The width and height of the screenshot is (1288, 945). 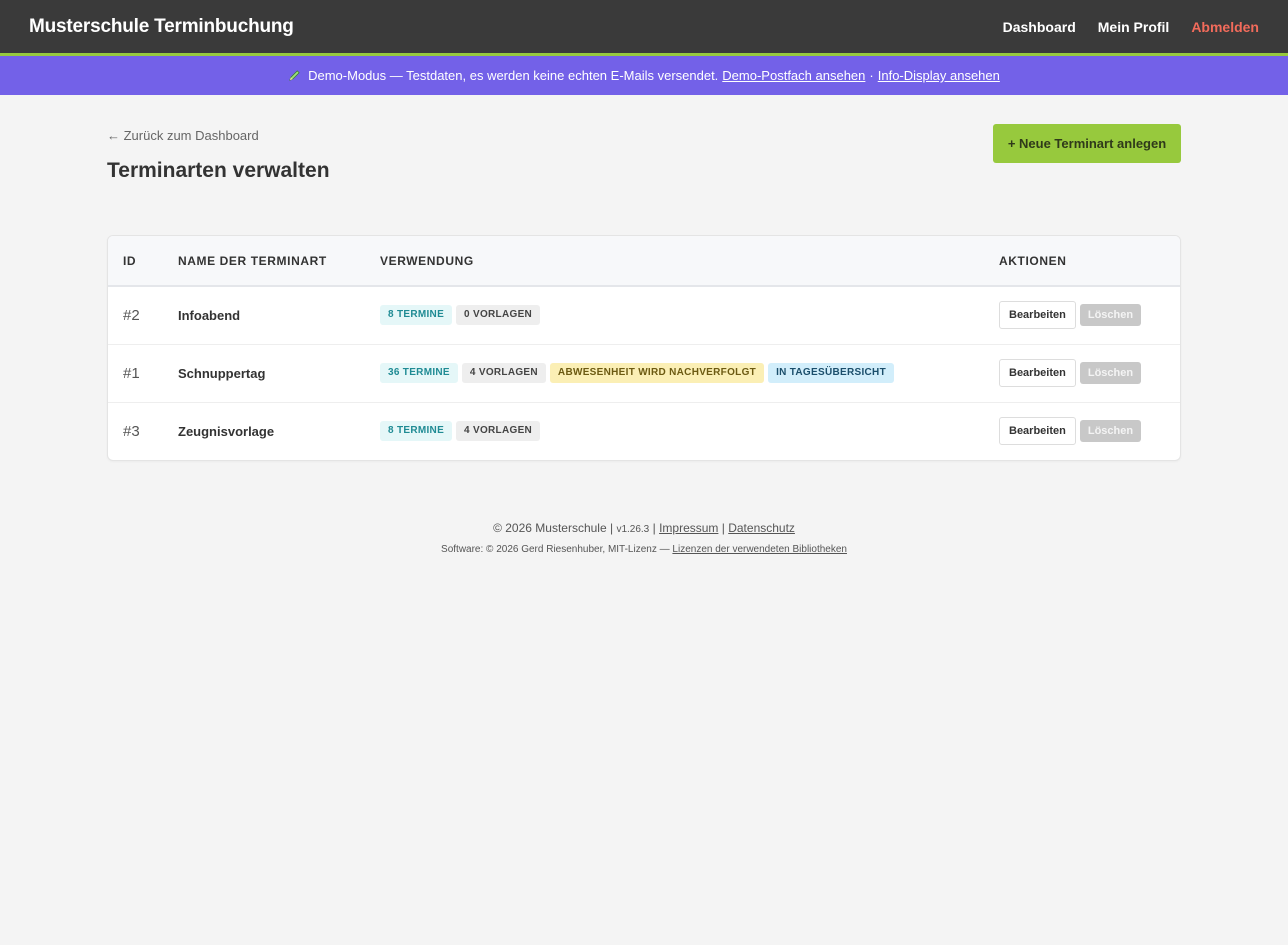 I want to click on pencil-icon, so click(x=294, y=75).